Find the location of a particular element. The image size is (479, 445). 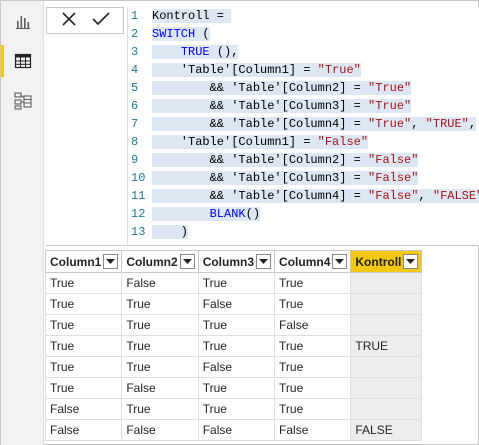

cancel-formula-button is located at coordinates (69, 21).